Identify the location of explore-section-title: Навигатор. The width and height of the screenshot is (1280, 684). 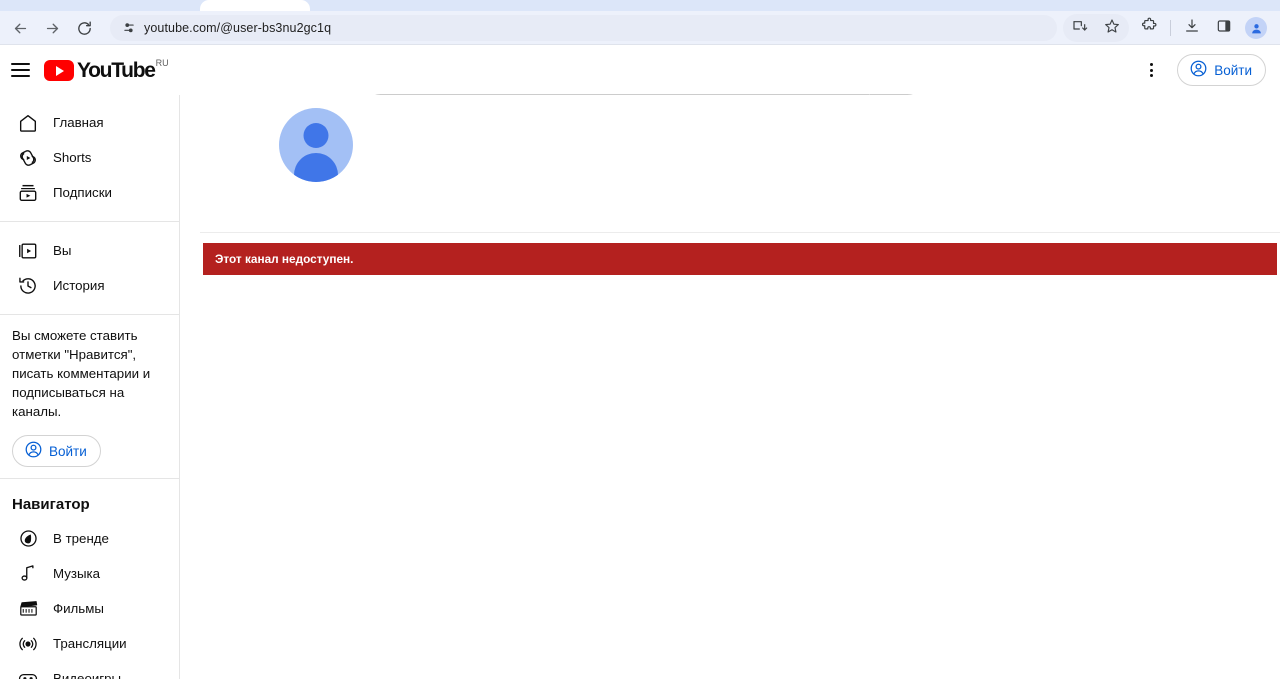
(51, 504).